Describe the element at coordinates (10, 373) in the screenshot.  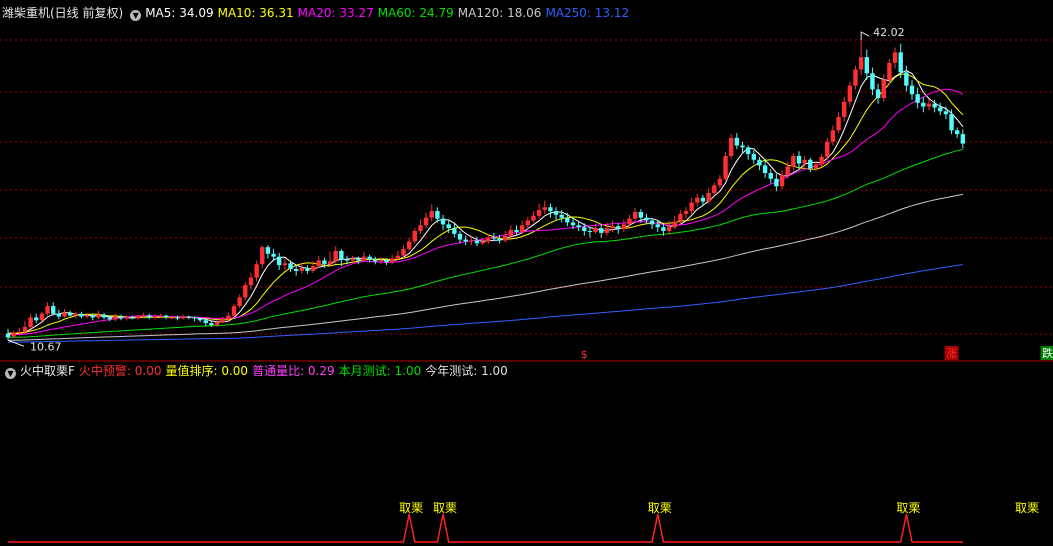
I see `indicator-dropdown-icon: ▼` at that location.